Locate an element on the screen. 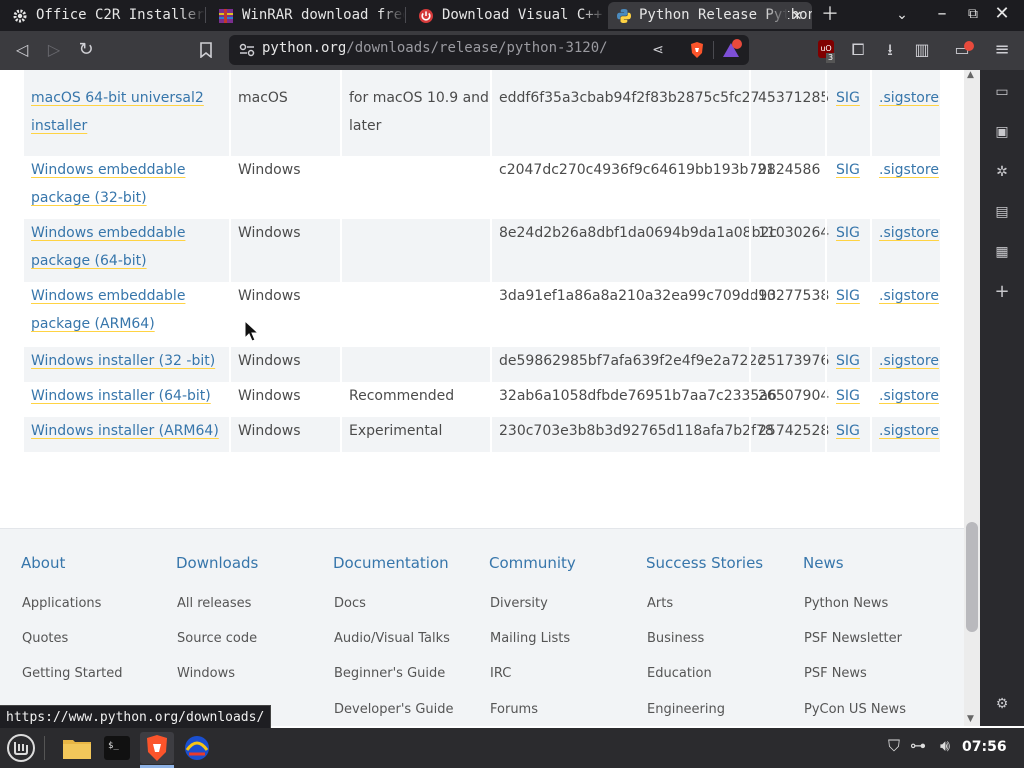 The height and width of the screenshot is (768, 1024). footer-heading: Community is located at coordinates (532, 563).